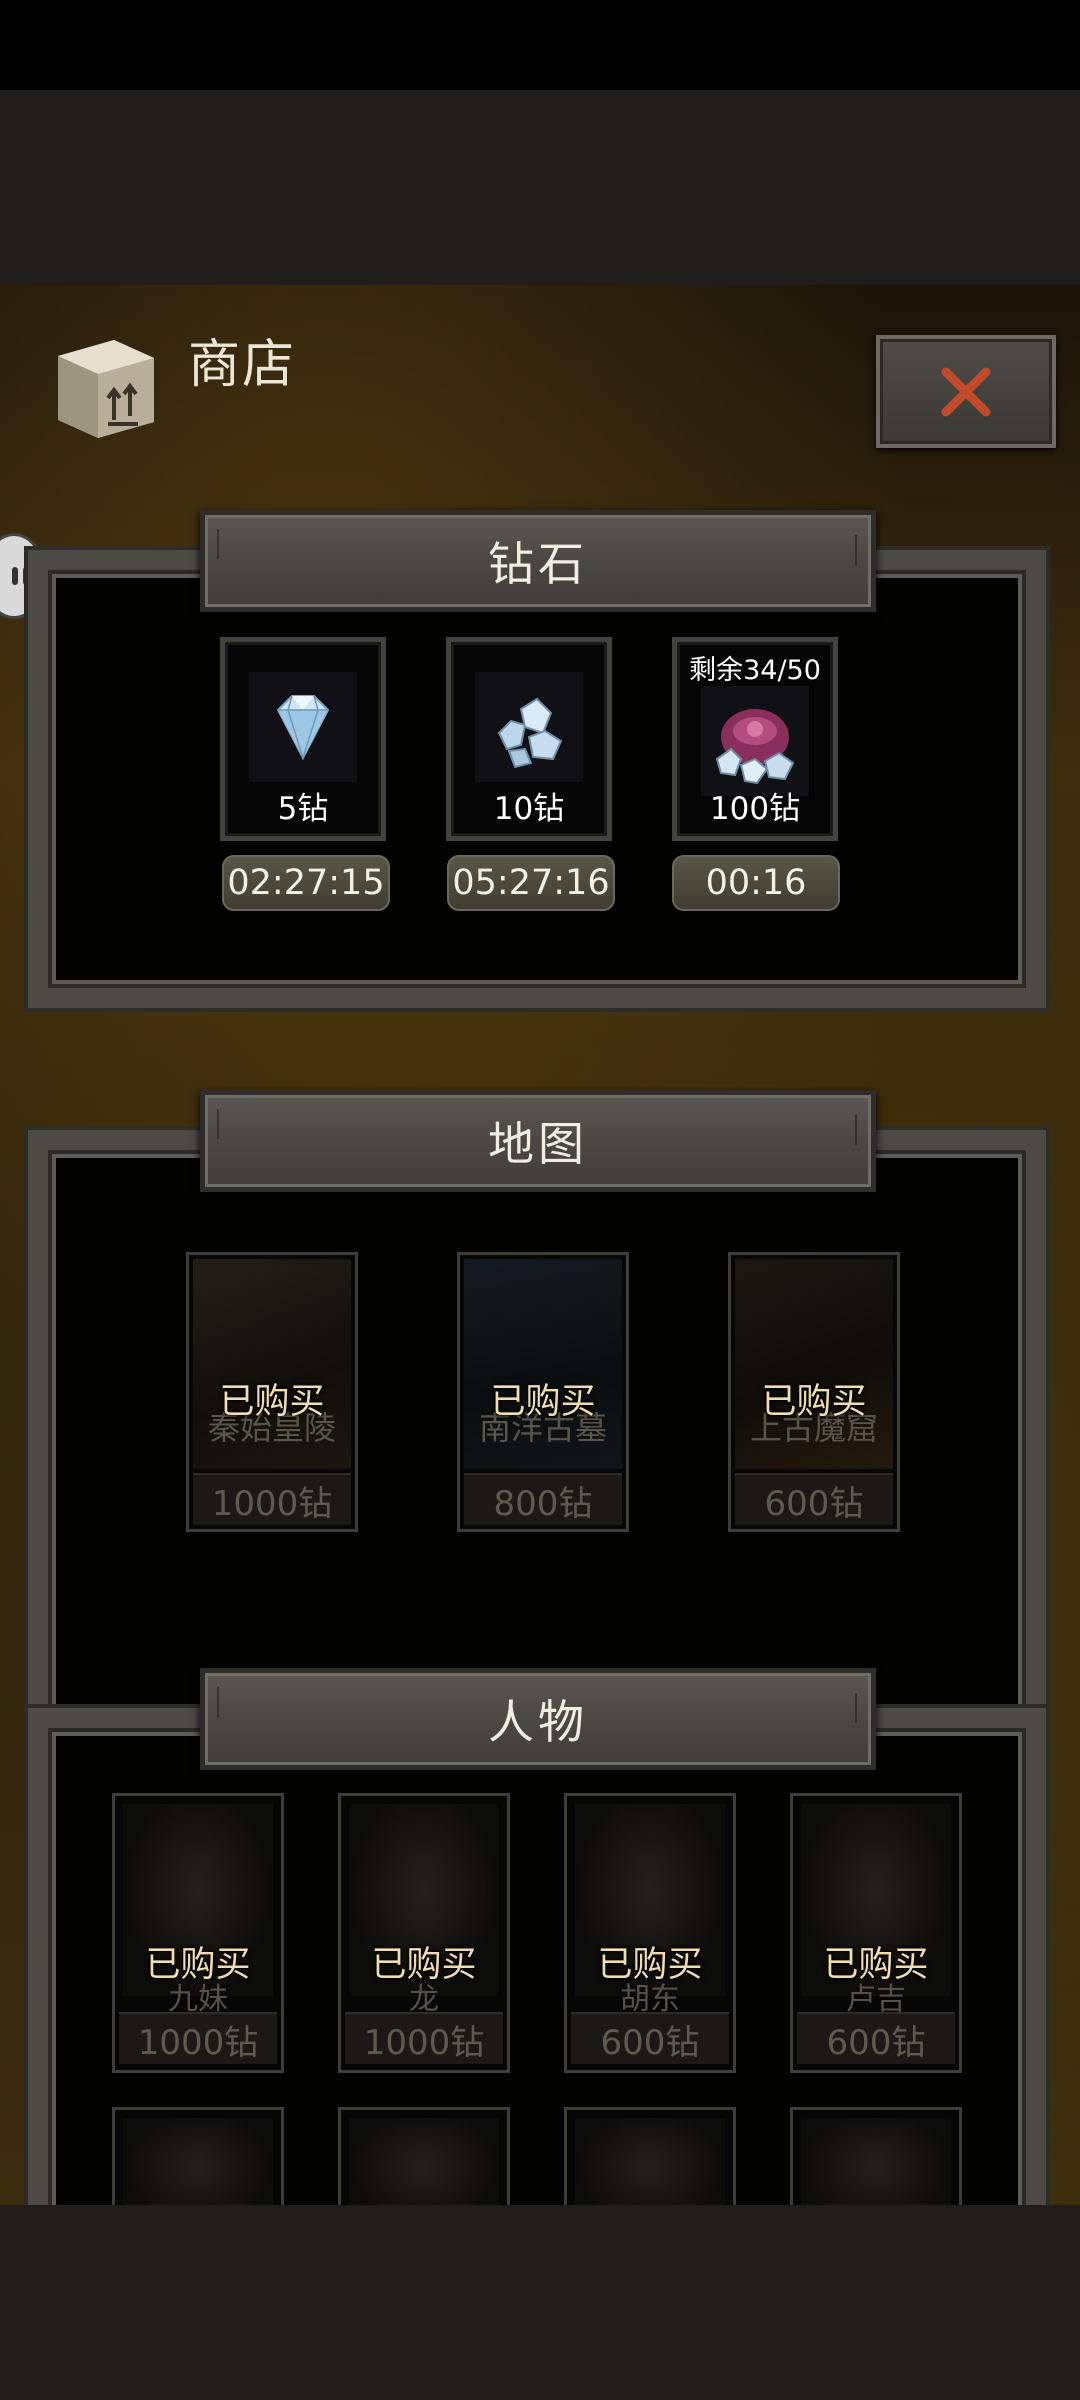 Image resolution: width=1080 pixels, height=2400 pixels. Describe the element at coordinates (538, 564) in the screenshot. I see `diamond-section-label: 钻石` at that location.